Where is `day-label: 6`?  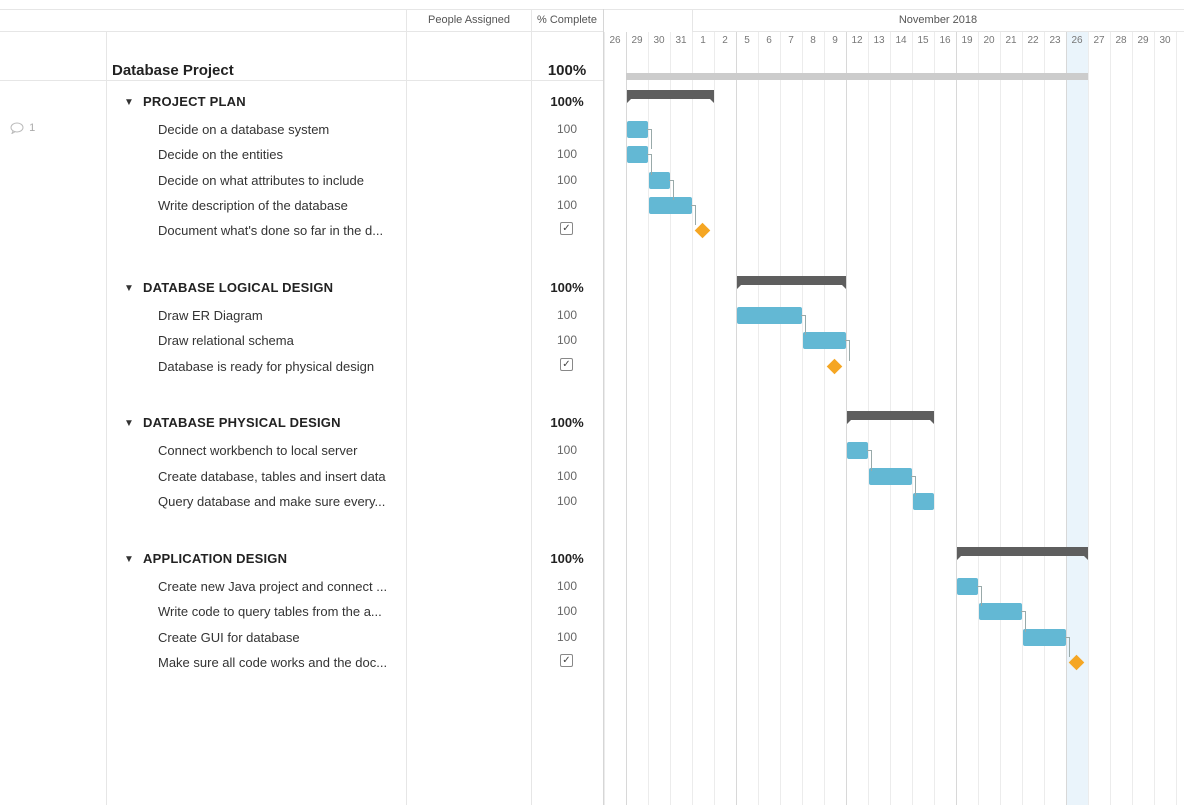
day-label: 6 is located at coordinates (769, 40).